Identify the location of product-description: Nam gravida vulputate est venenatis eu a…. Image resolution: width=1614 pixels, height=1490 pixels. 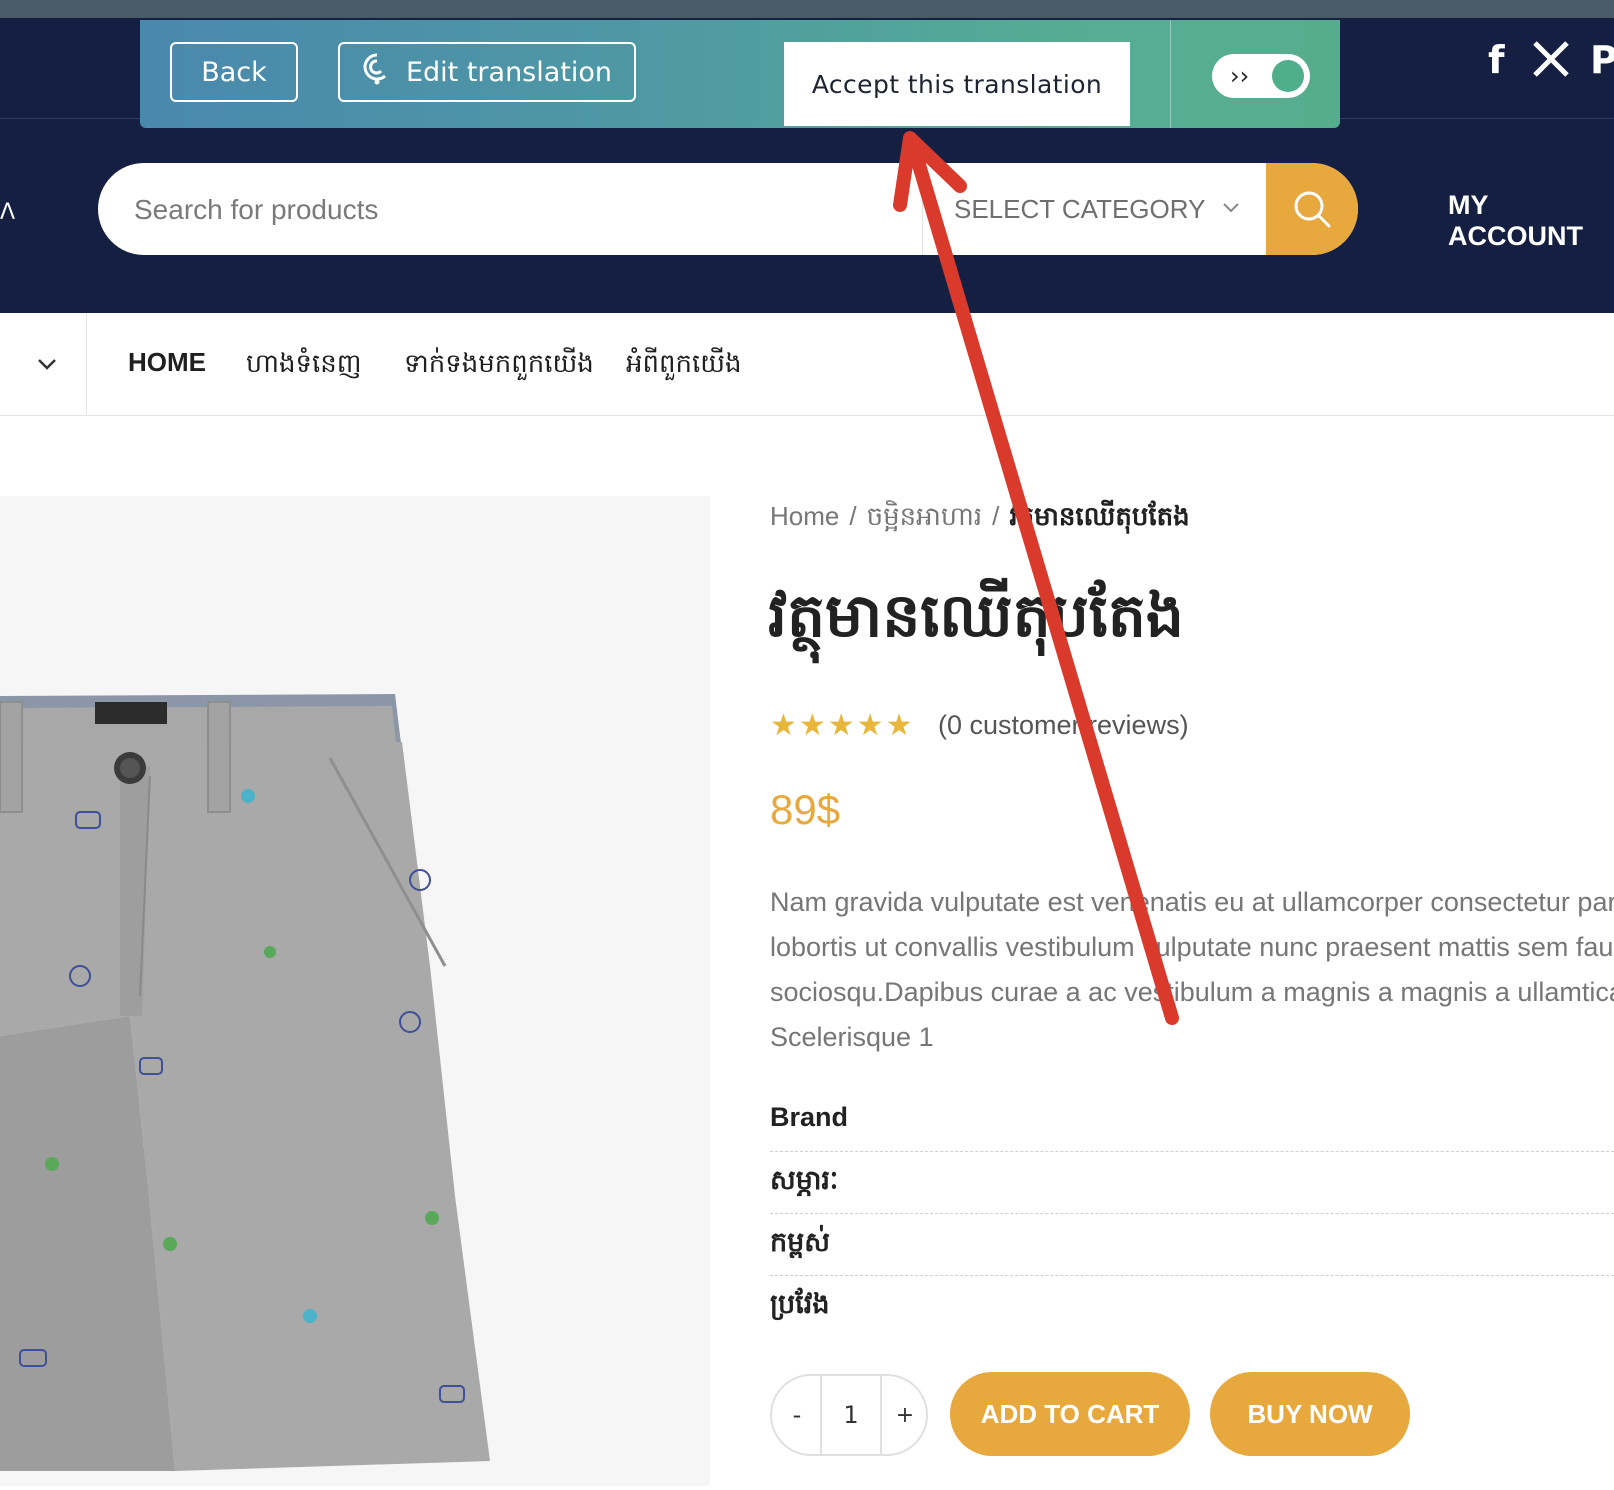
(1192, 970).